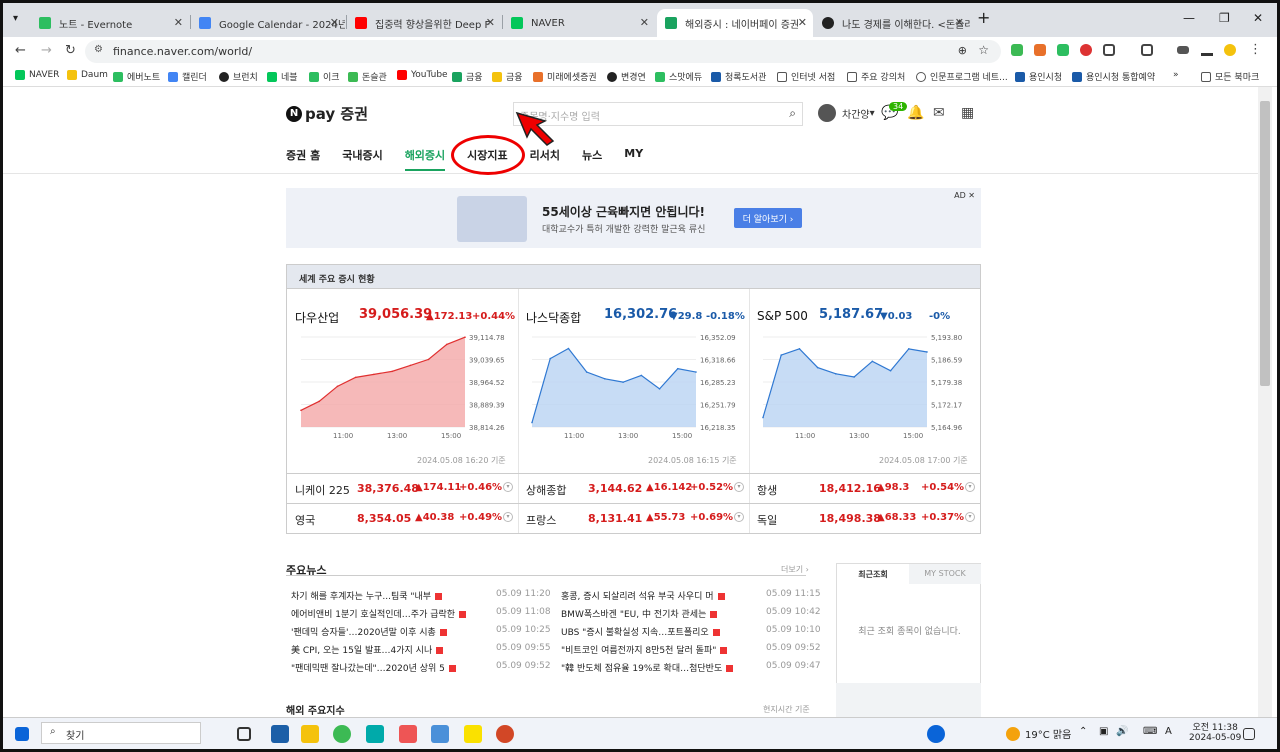 Image resolution: width=1280 pixels, height=752 pixels. What do you see at coordinates (46, 50) in the screenshot?
I see `forward-icon: →` at bounding box center [46, 50].